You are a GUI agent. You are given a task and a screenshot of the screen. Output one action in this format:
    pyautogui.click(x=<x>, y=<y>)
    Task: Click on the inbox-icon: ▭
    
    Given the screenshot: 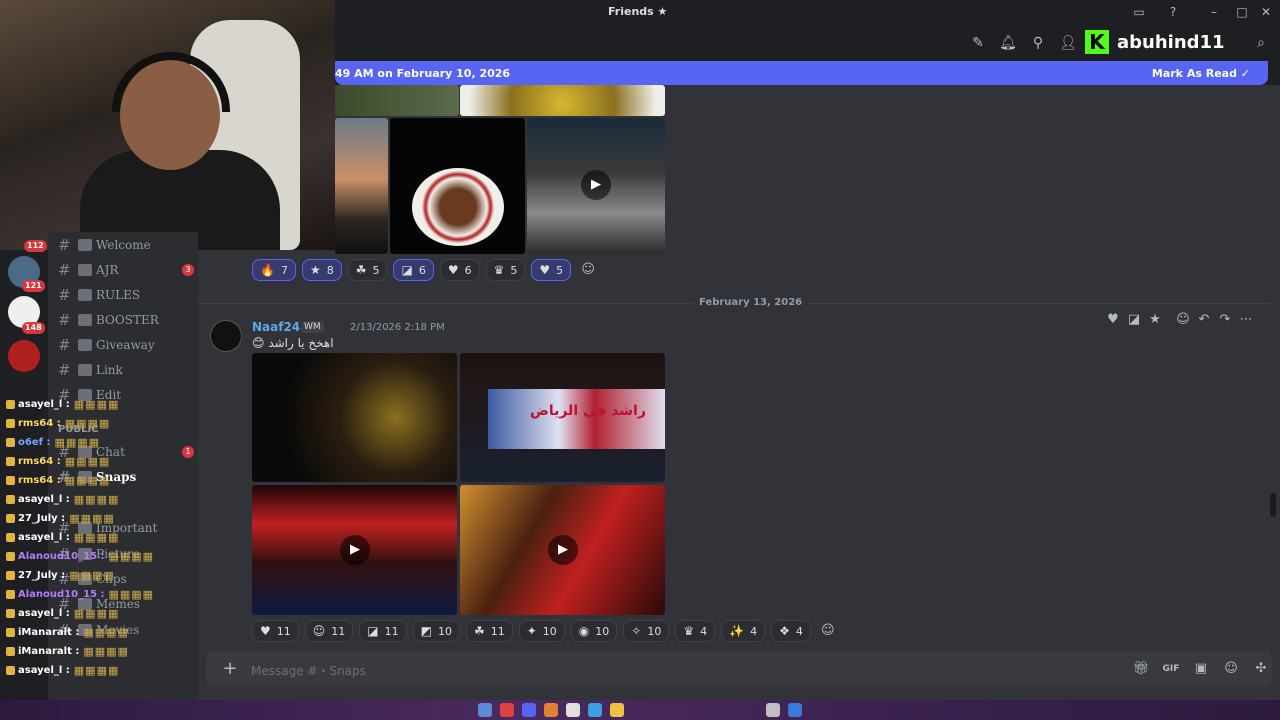 What is the action you would take?
    pyautogui.click(x=1139, y=12)
    